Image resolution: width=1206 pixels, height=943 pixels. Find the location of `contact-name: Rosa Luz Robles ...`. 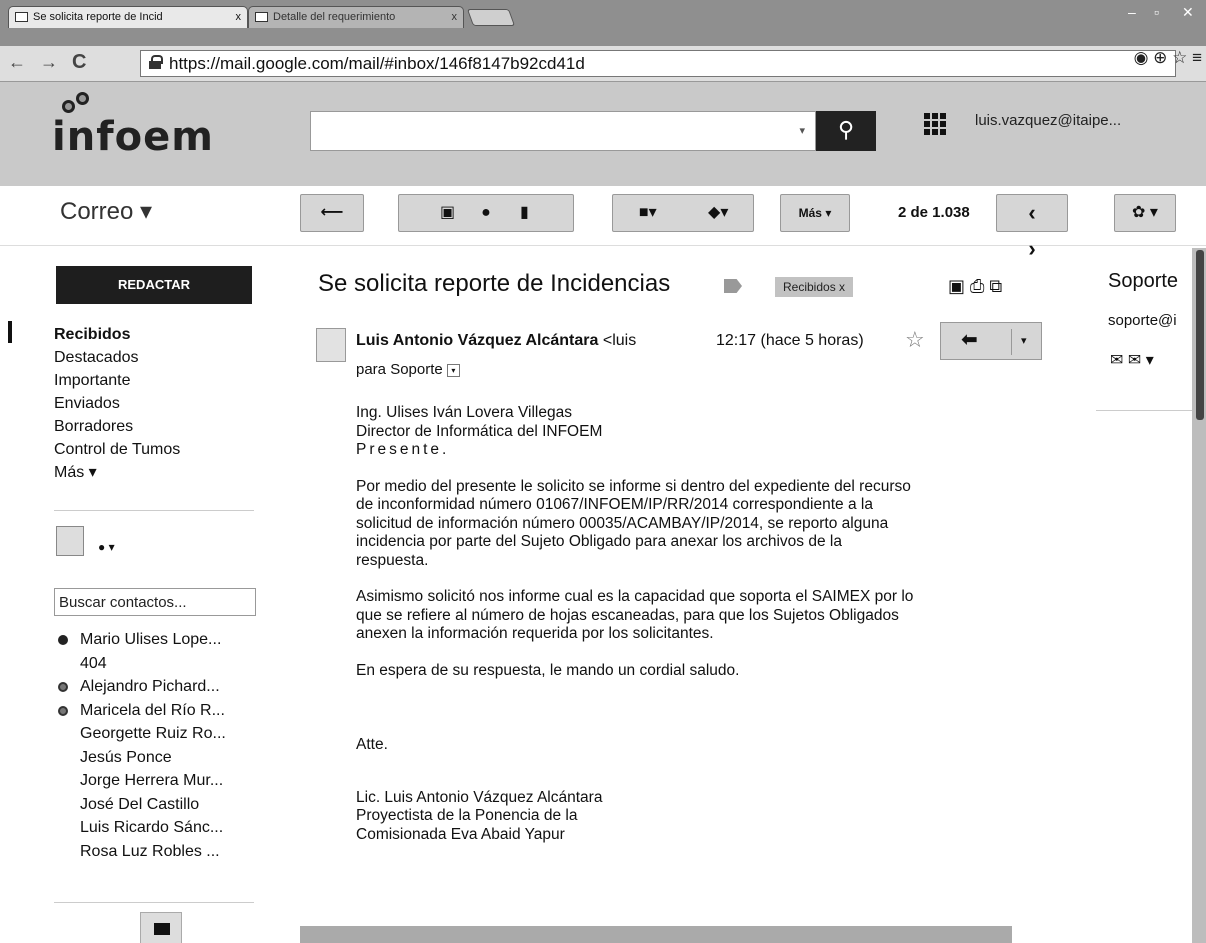

contact-name: Rosa Luz Robles ... is located at coordinates (150, 851).